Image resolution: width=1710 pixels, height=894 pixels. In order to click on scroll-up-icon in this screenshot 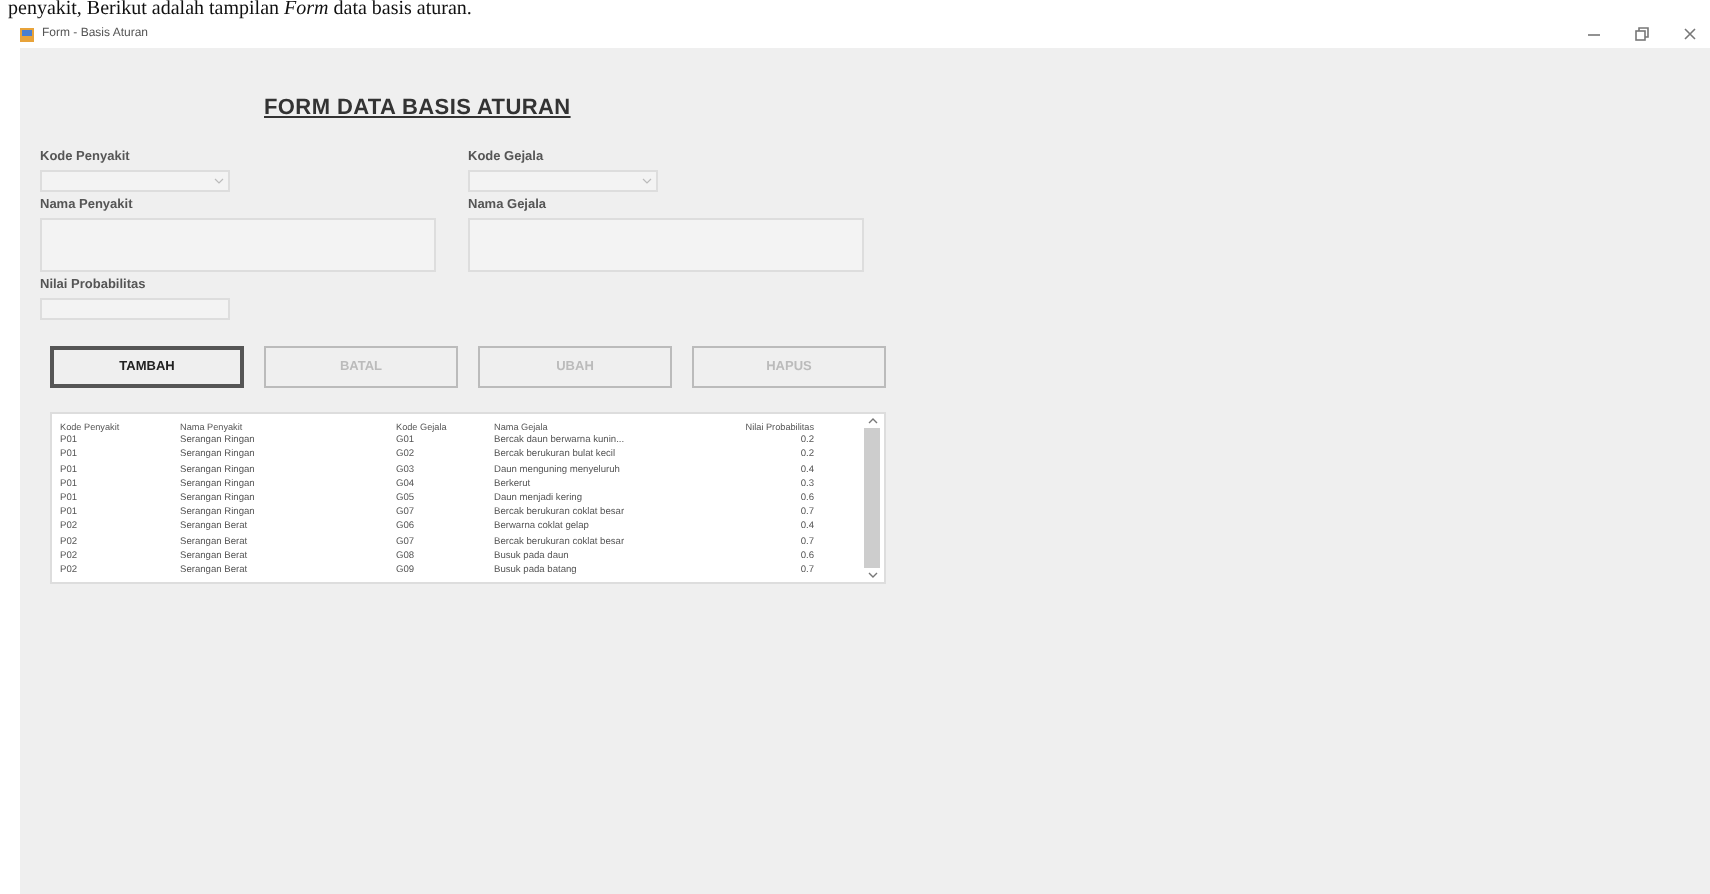, I will do `click(872, 421)`.